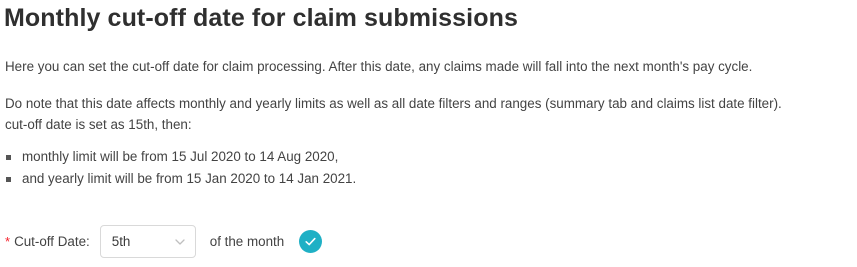 The image size is (857, 267). Describe the element at coordinates (247, 241) in the screenshot. I see `suffix-text: of the month` at that location.